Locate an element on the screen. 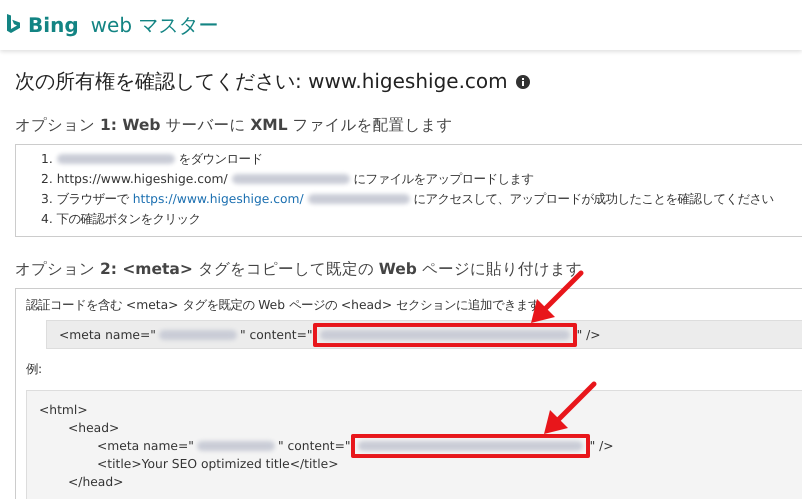  product-name: web マスター is located at coordinates (154, 25).